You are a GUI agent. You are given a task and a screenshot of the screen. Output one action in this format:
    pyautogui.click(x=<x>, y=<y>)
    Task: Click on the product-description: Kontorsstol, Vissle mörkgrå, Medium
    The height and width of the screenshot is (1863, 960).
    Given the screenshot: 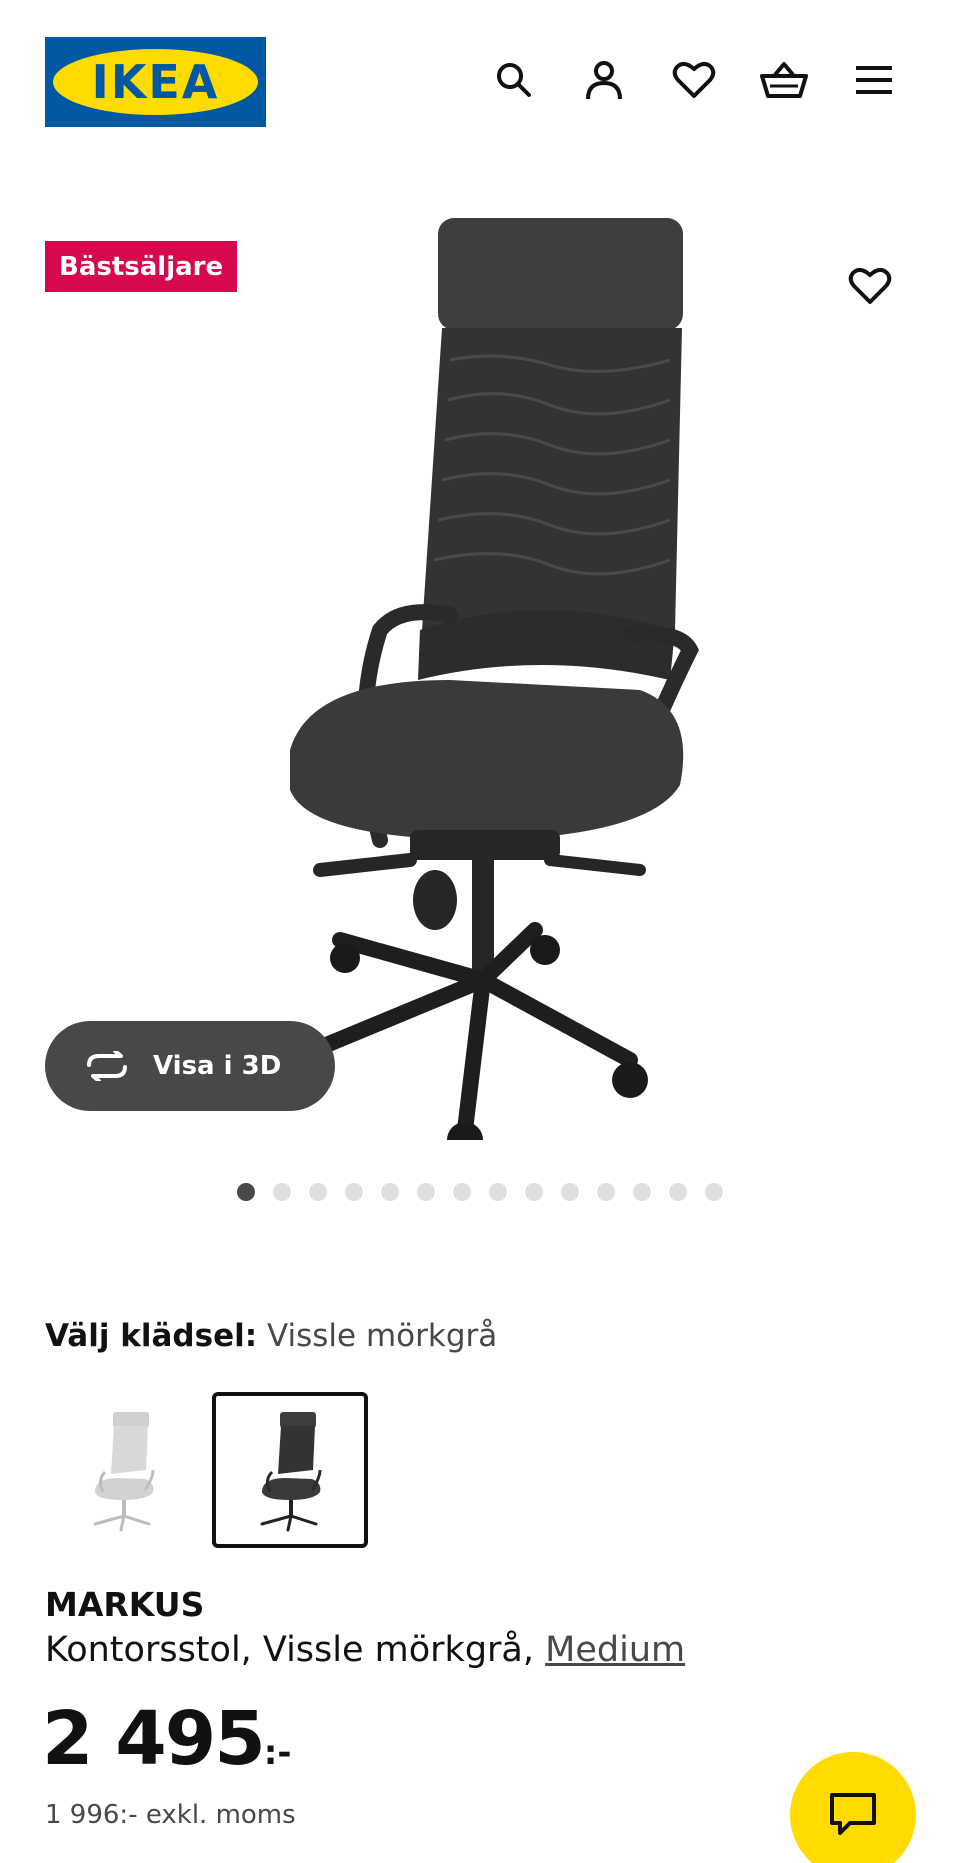 What is the action you would take?
    pyautogui.click(x=365, y=1650)
    